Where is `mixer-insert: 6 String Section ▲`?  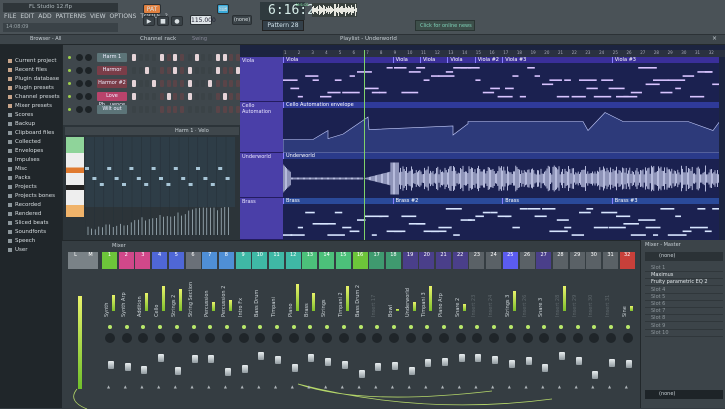 mixer-insert: 6 String Section ▲ is located at coordinates (193, 330).